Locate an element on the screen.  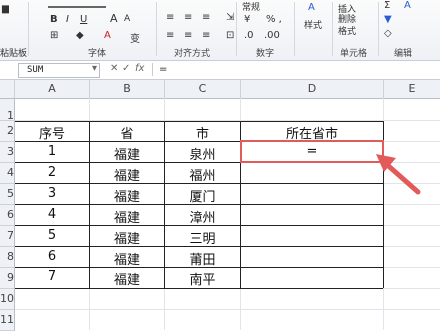
align-left-icon: ≡ is located at coordinates (170, 35).